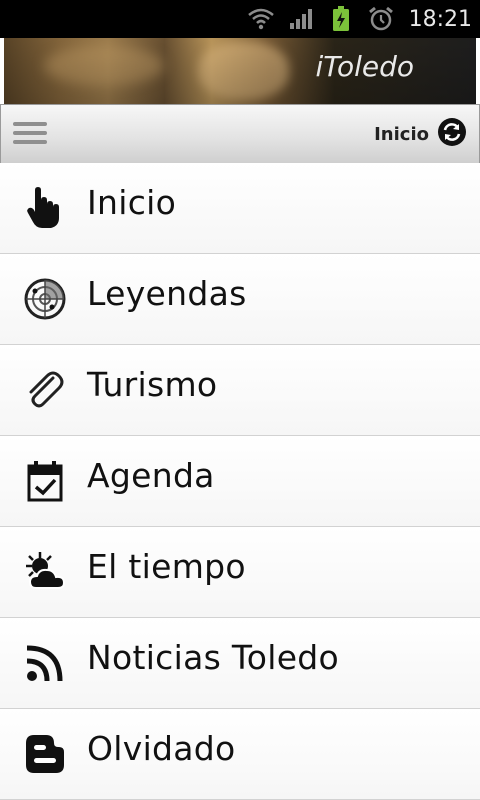 The width and height of the screenshot is (480, 800). What do you see at coordinates (240, 390) in the screenshot?
I see `menu-item-turismo: Turismo` at bounding box center [240, 390].